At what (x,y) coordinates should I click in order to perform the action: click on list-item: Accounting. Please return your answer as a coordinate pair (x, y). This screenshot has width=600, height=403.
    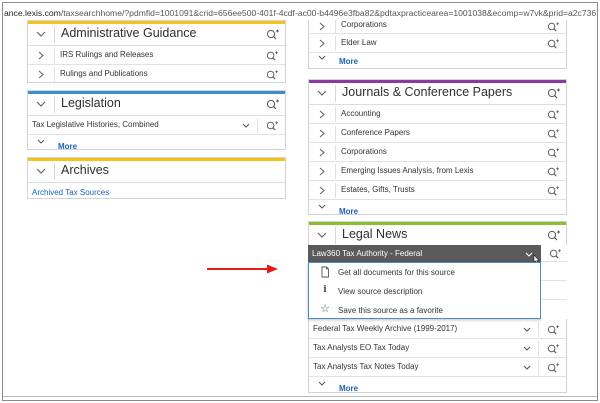
    Looking at the image, I should click on (437, 114).